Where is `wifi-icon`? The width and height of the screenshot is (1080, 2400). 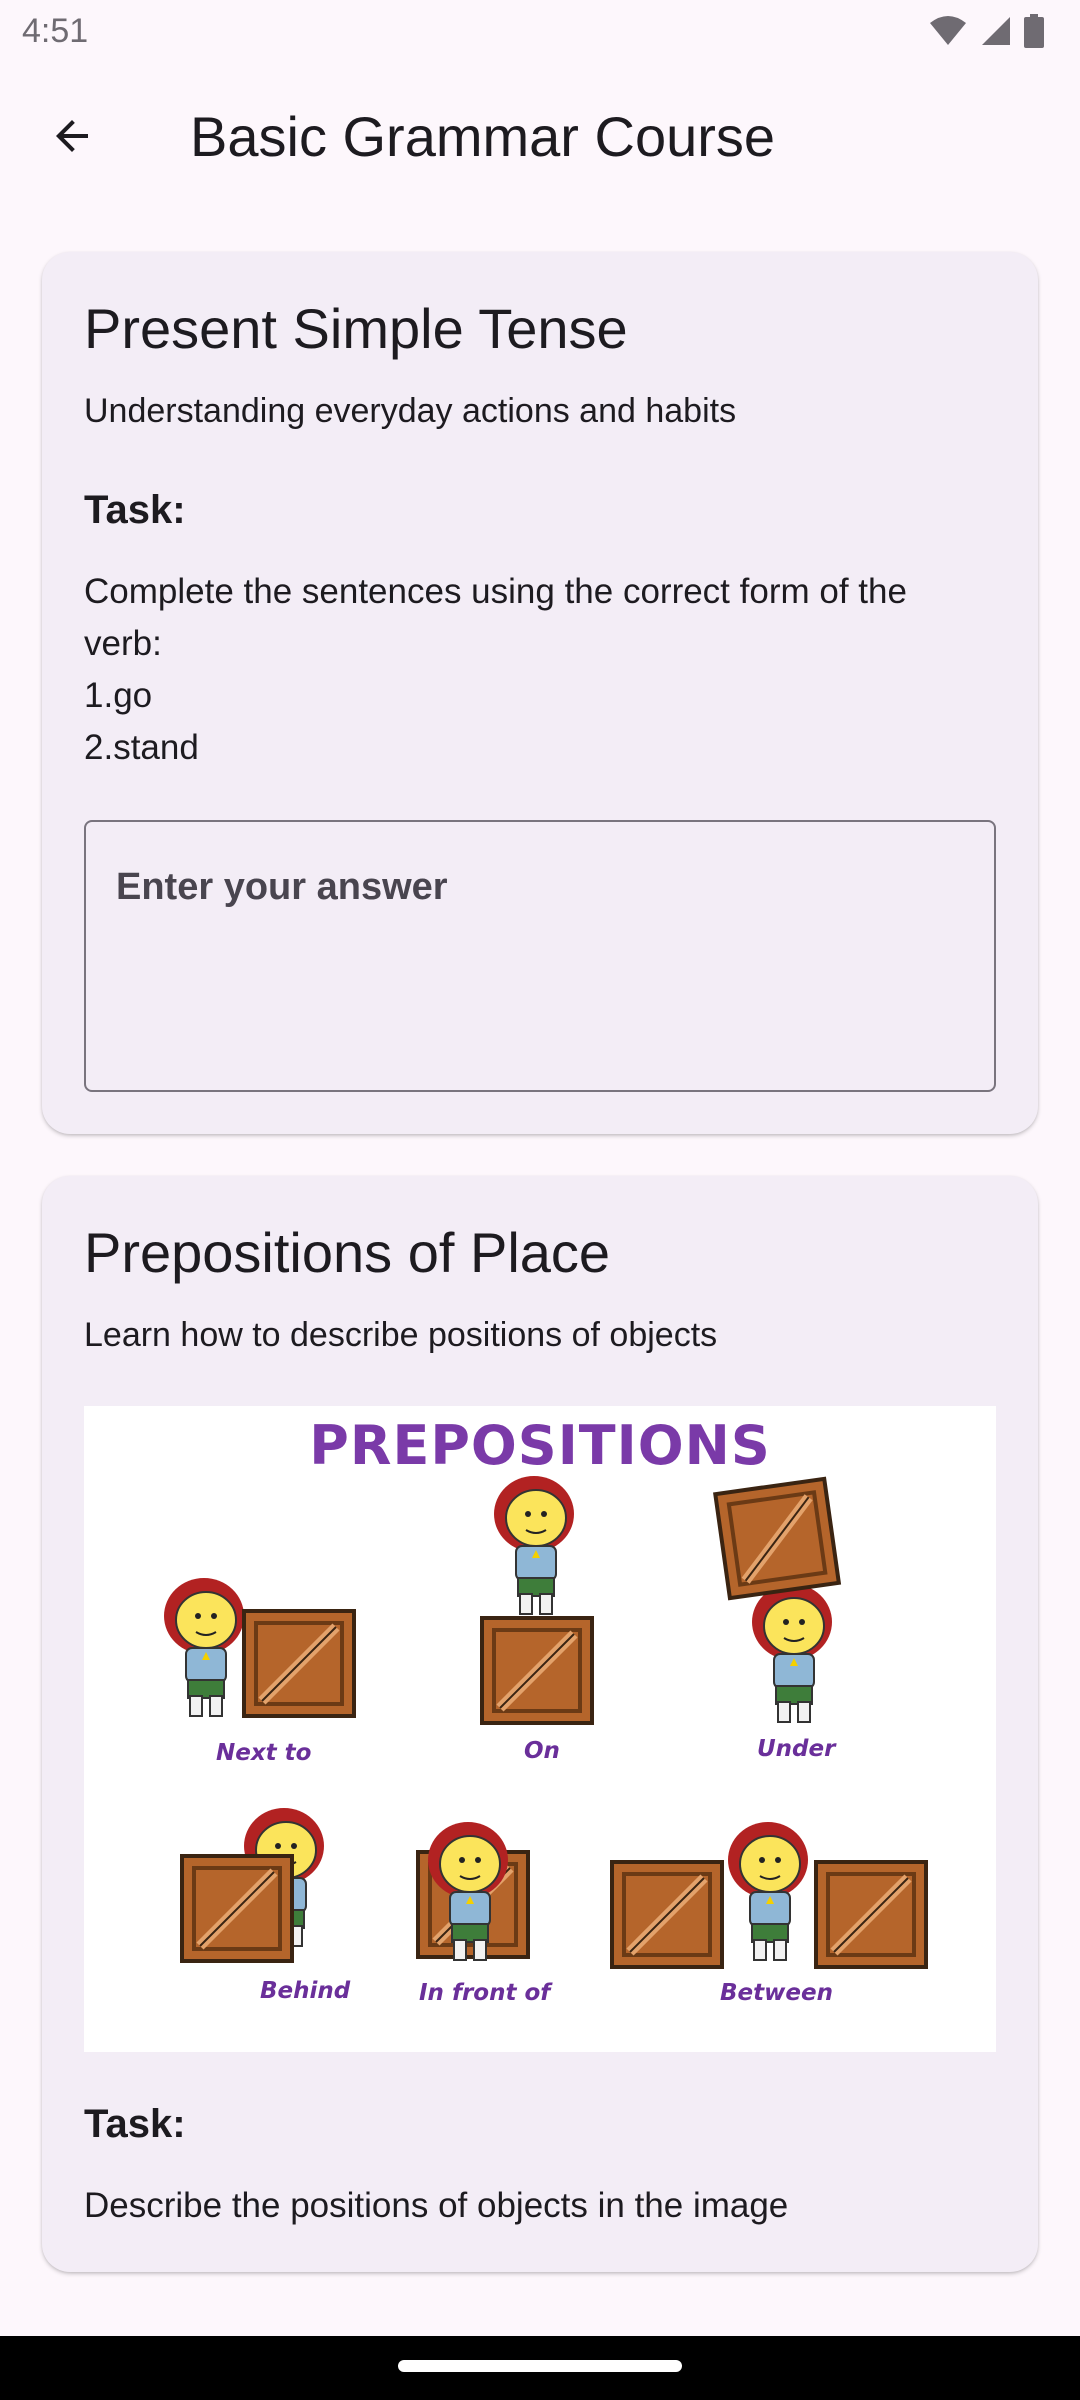 wifi-icon is located at coordinates (948, 30).